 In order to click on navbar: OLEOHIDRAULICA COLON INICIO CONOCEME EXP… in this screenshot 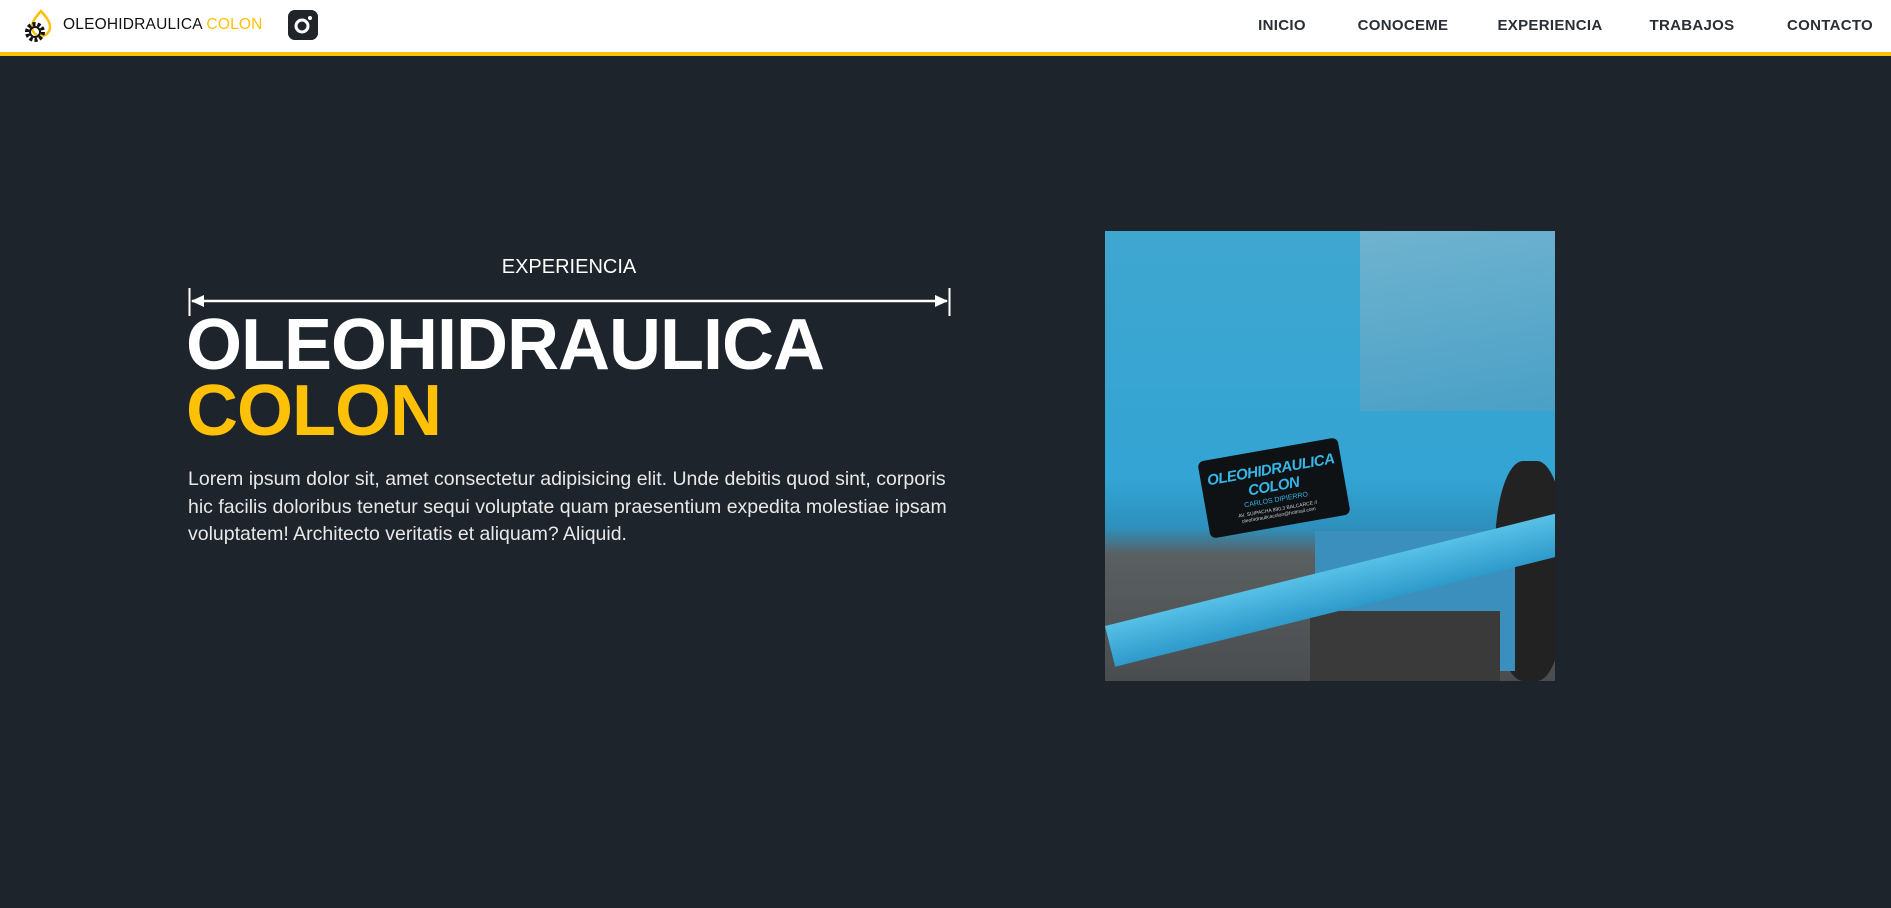, I will do `click(945, 28)`.